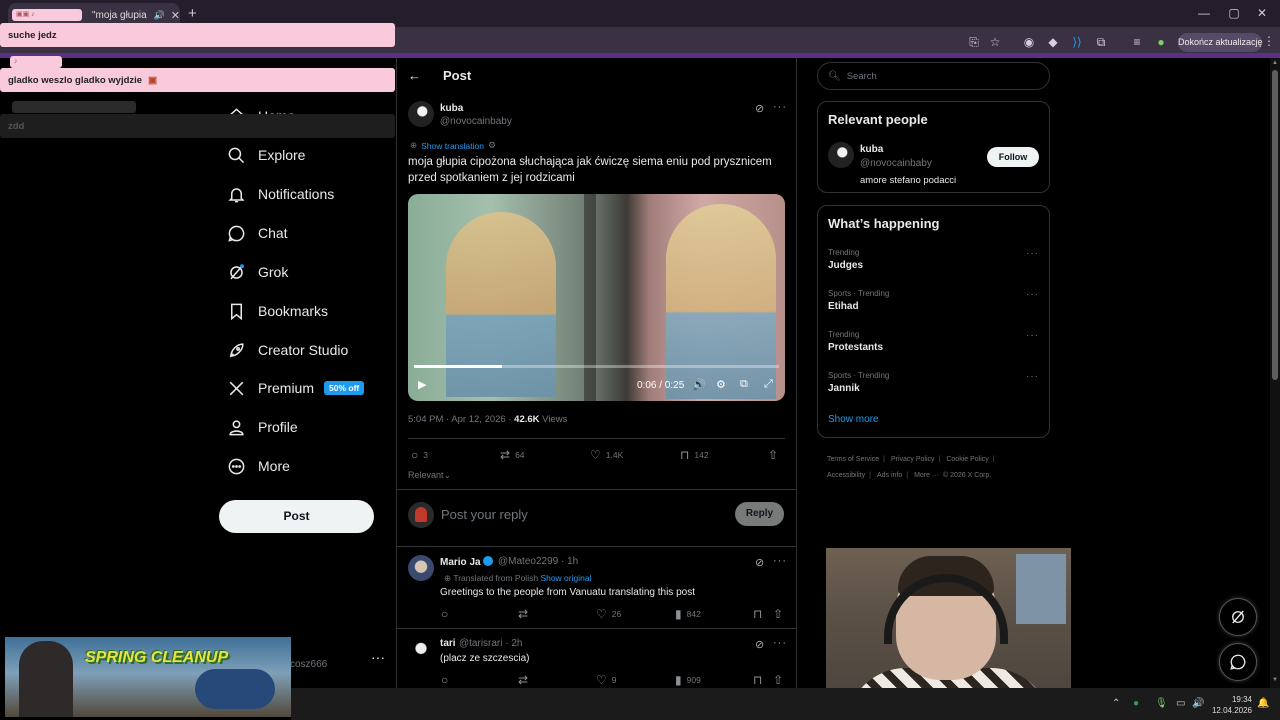 The image size is (1280, 720). I want to click on grok-icon: ⊘, so click(759, 108).